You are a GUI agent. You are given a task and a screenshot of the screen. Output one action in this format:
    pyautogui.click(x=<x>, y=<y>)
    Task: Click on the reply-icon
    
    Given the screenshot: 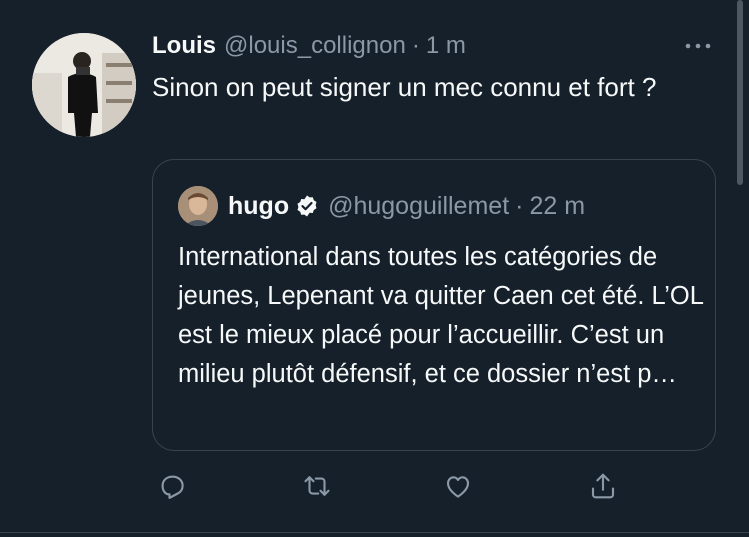 What is the action you would take?
    pyautogui.click(x=172, y=487)
    